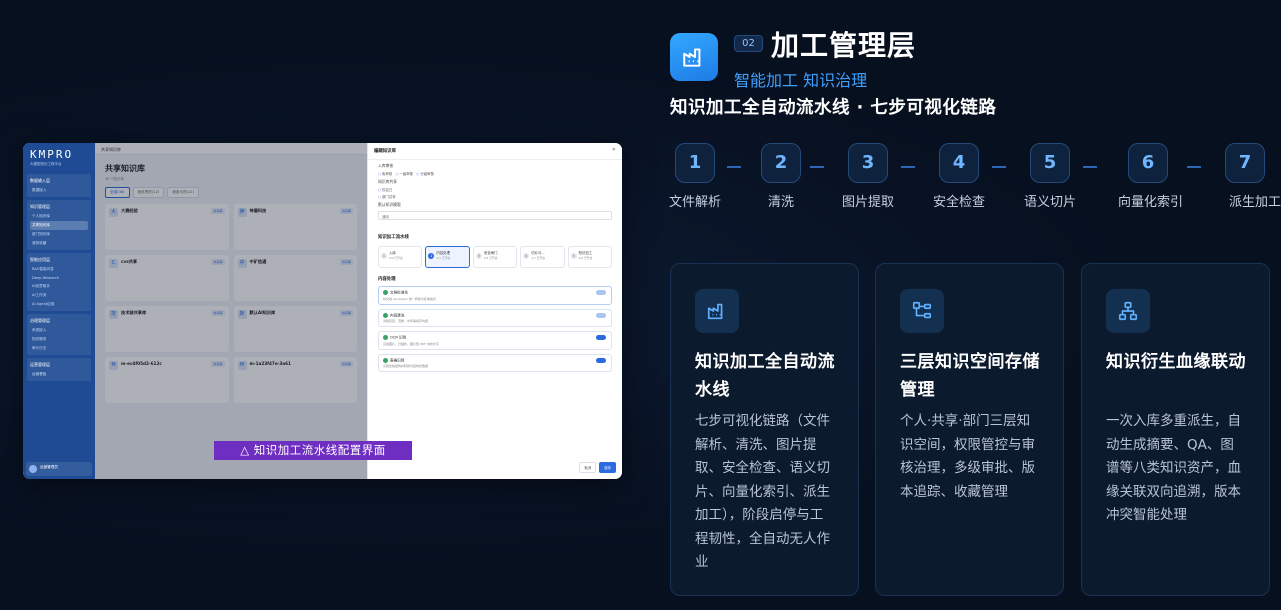 This screenshot has height=610, width=1281. Describe the element at coordinates (585, 253) in the screenshot. I see `drawer-step-label: 知识加工` at that location.